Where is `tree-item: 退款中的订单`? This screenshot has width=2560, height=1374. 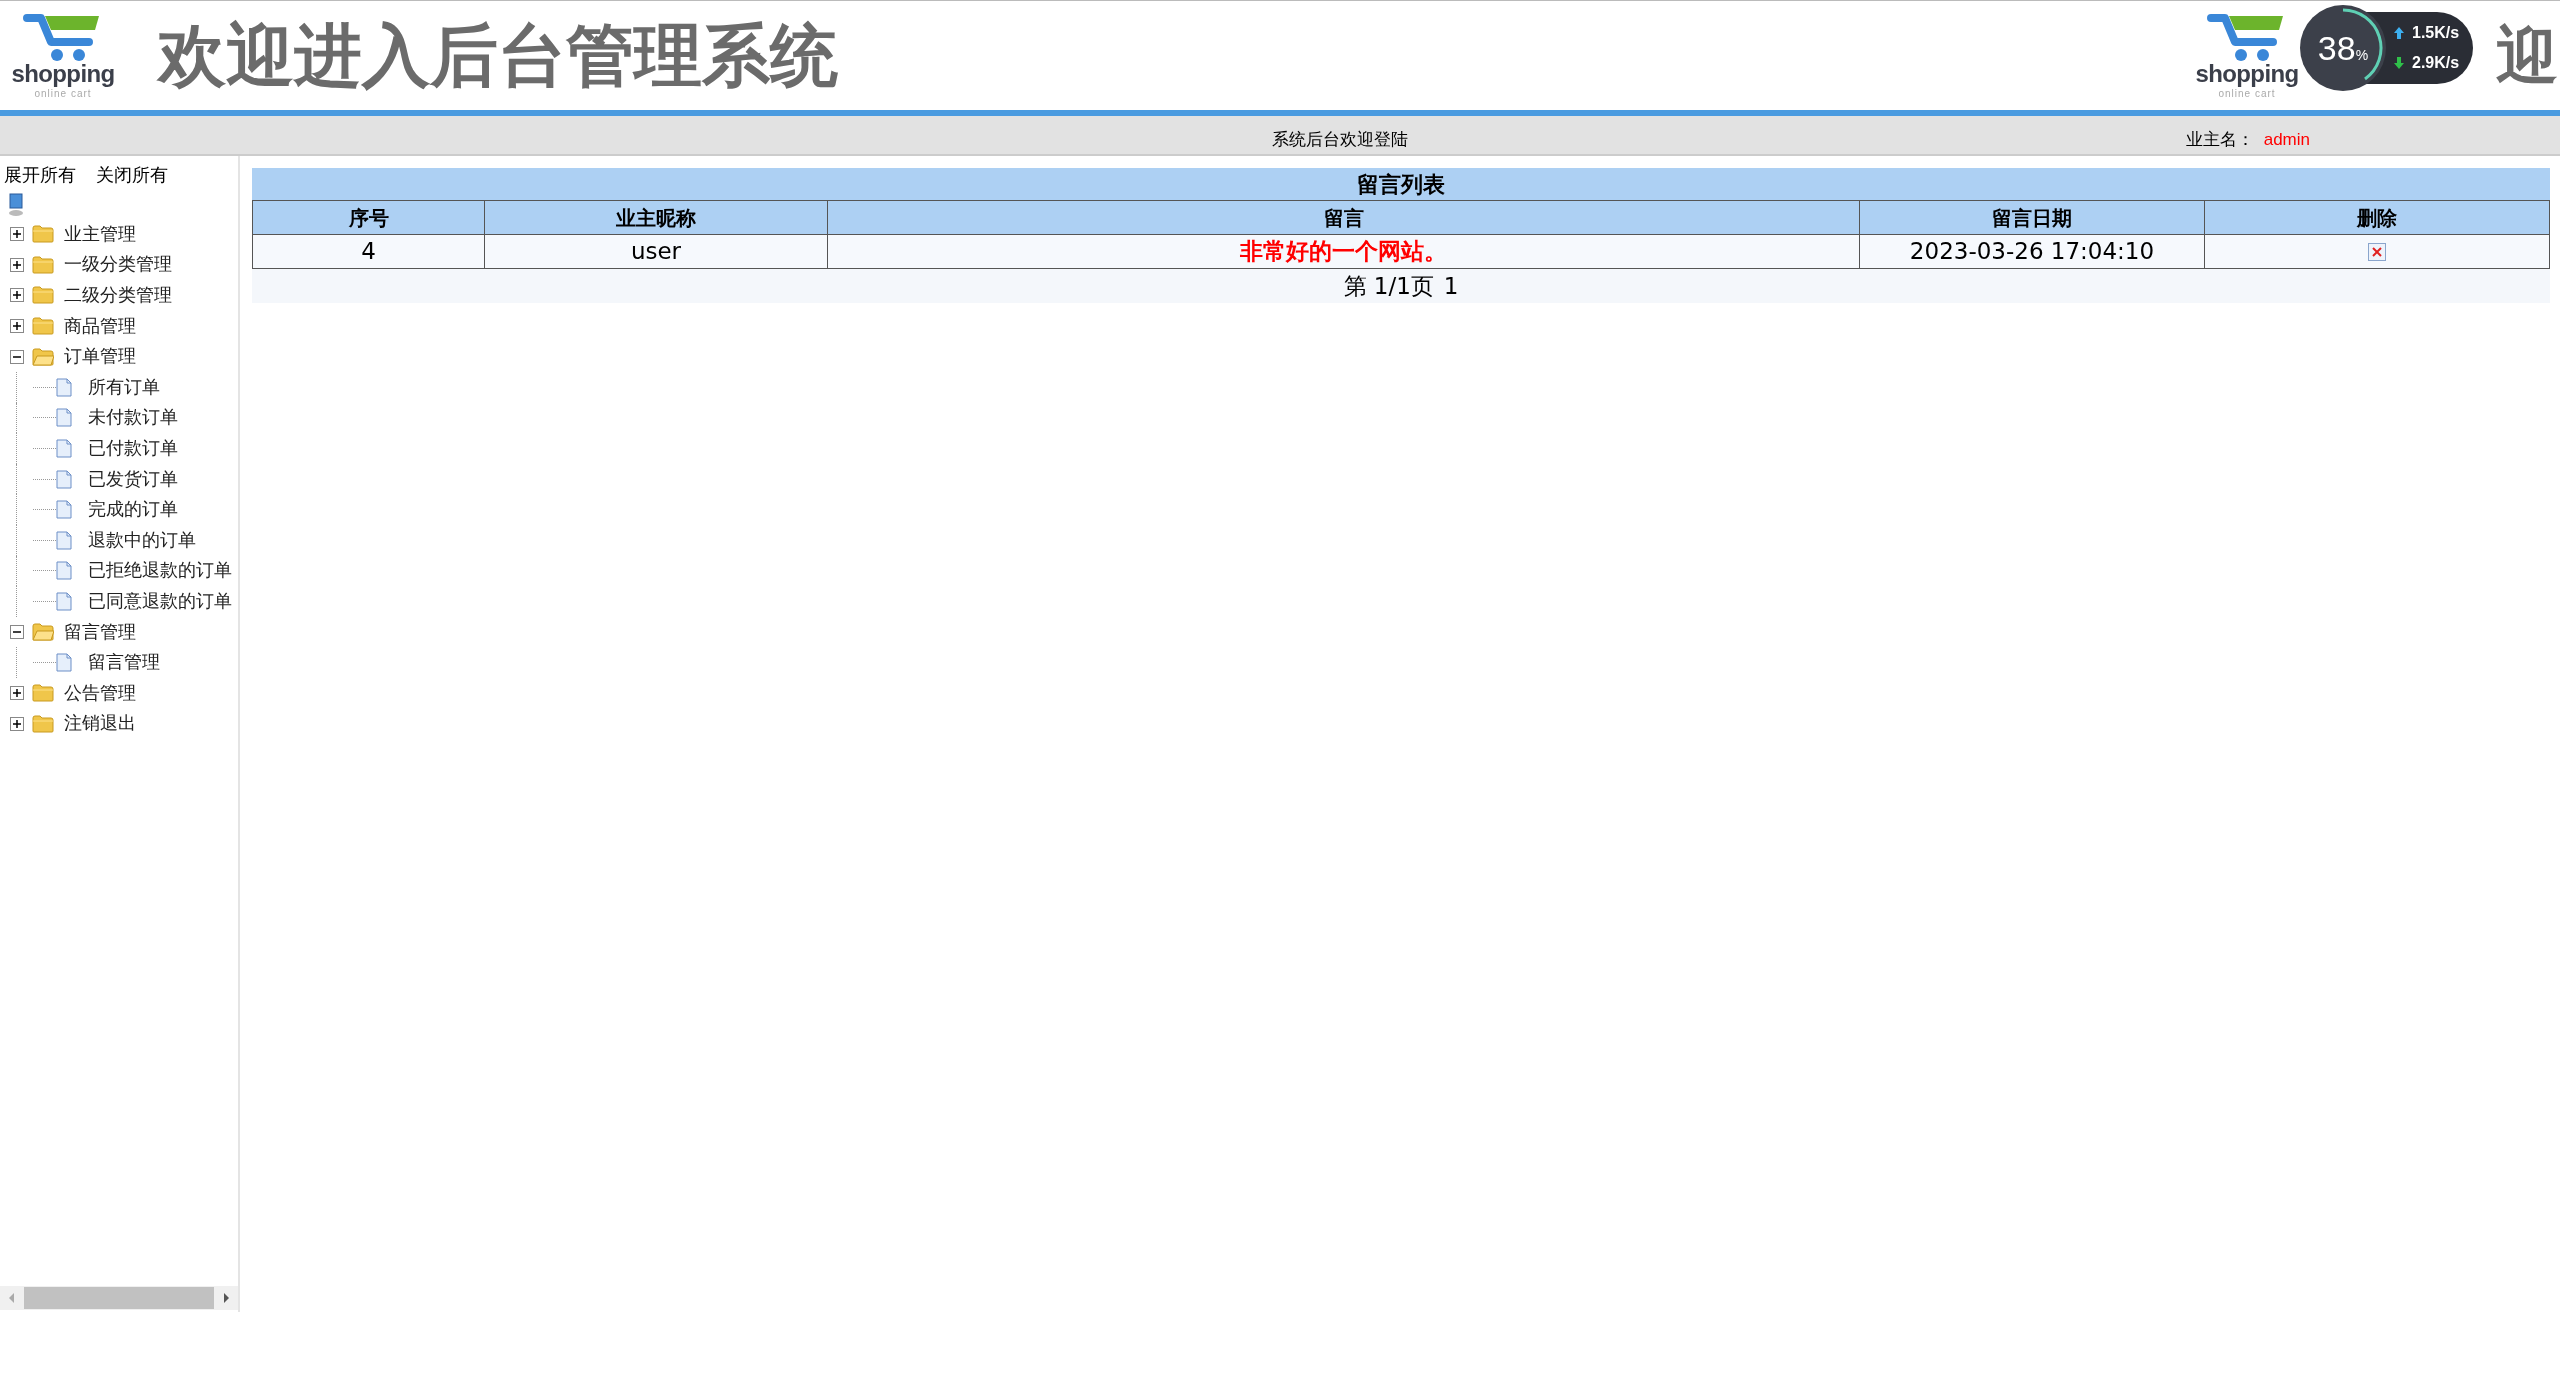
tree-item: 退款中的订单 is located at coordinates (142, 540).